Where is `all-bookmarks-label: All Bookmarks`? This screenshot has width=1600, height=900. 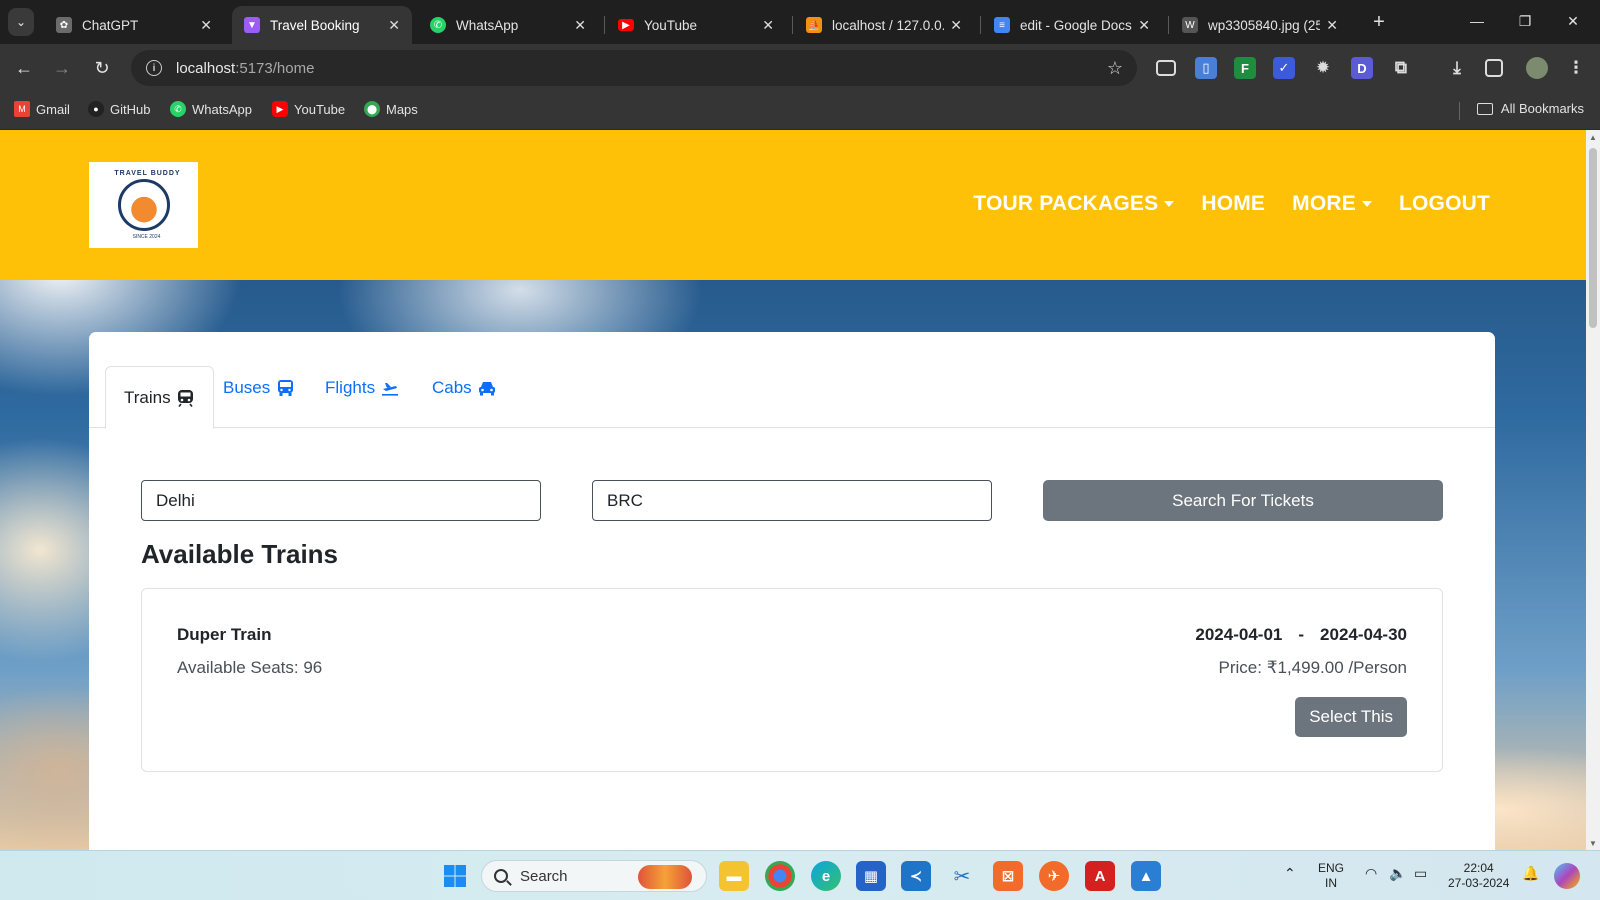 all-bookmarks-label: All Bookmarks is located at coordinates (1542, 108).